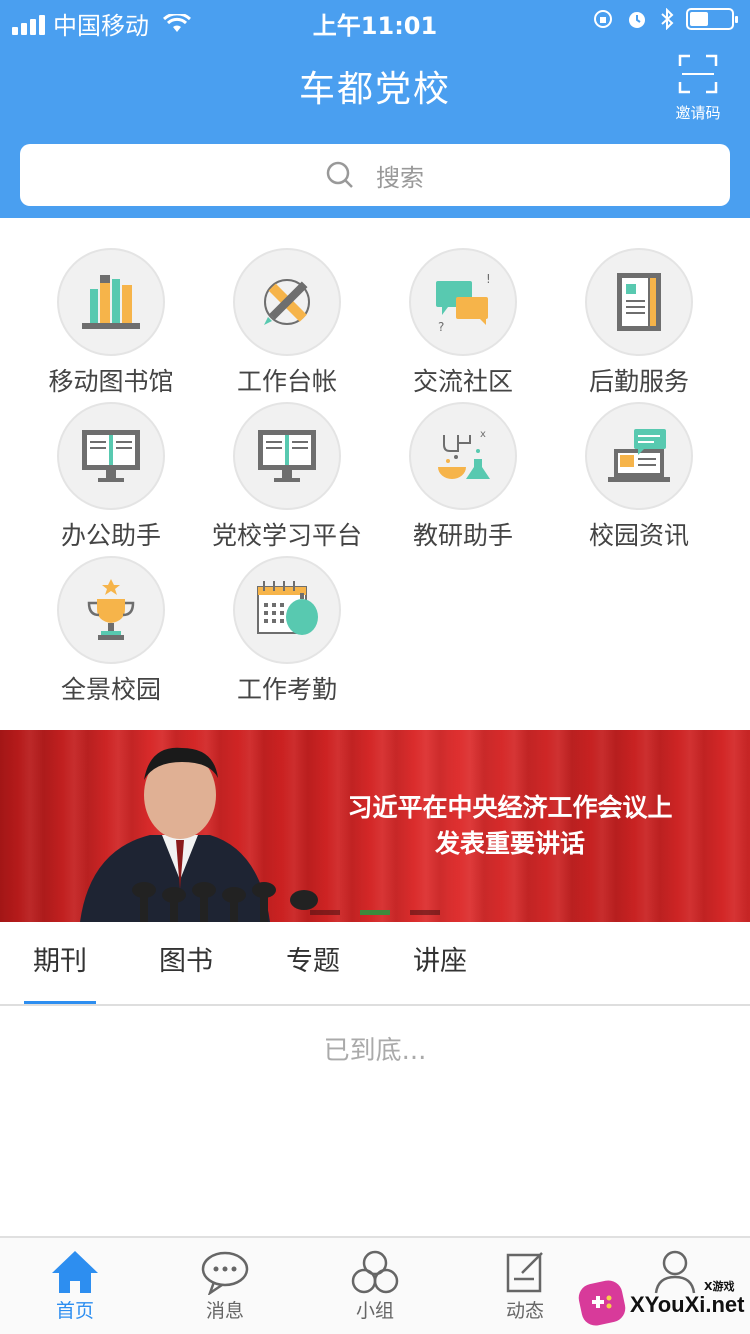 The width and height of the screenshot is (750, 1334). What do you see at coordinates (110, 689) in the screenshot?
I see `grid-label: 全景校园` at bounding box center [110, 689].